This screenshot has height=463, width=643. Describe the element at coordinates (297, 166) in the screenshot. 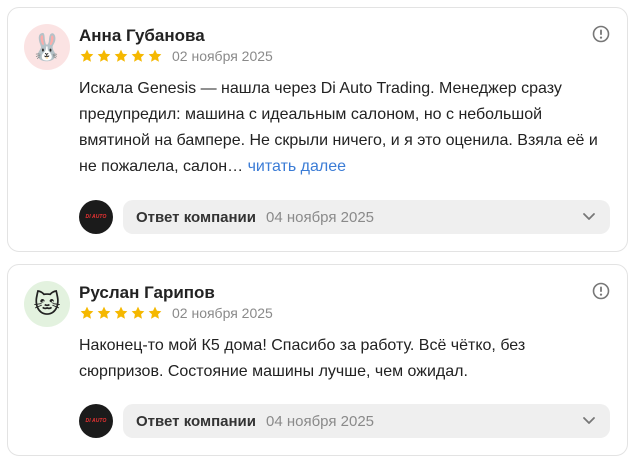

I see `read-more-link: читать далее` at that location.